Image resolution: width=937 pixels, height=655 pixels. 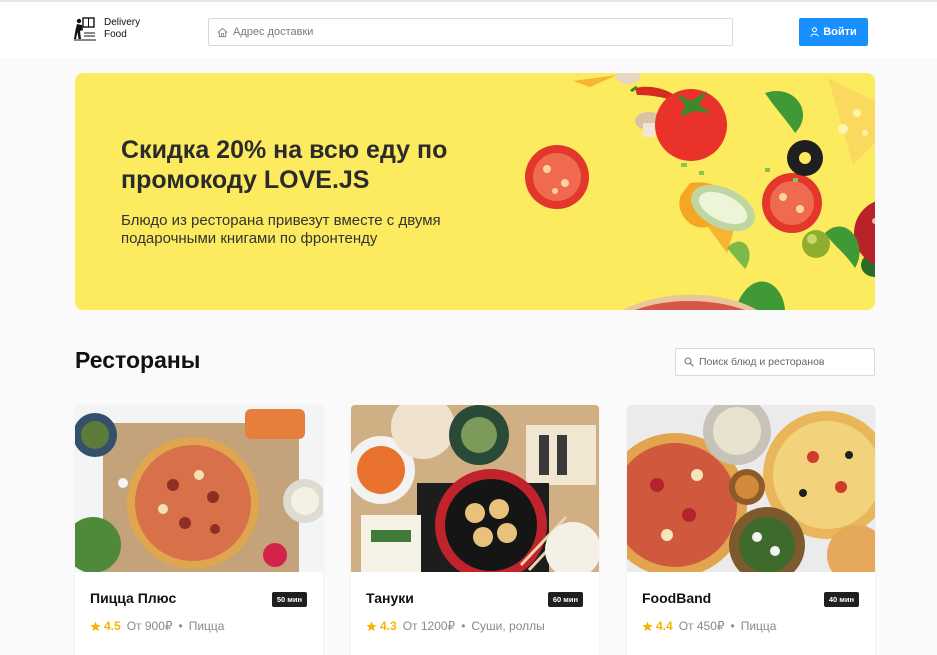 I want to click on restaurant-card: Пицца Плюс 50 мин 4.5 От 900₽ • Пицца, so click(x=199, y=530).